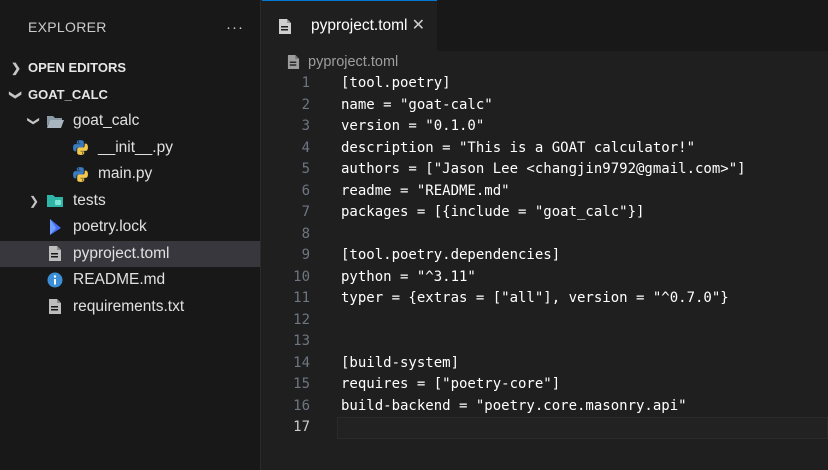 This screenshot has width=828, height=470. Describe the element at coordinates (545, 127) in the screenshot. I see `code-line: 3 version = "0.1.0"` at that location.